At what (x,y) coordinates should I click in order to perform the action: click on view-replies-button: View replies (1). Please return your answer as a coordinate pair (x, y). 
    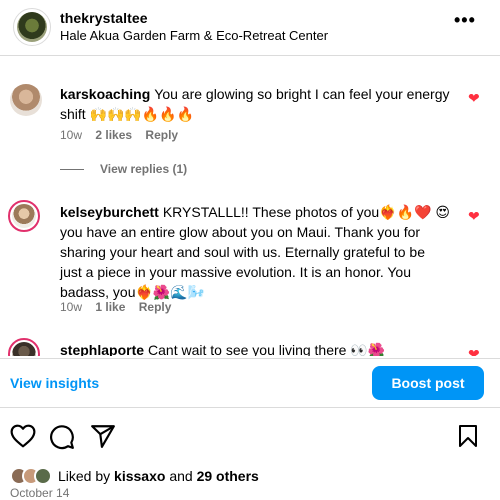
    Looking at the image, I should click on (123, 169).